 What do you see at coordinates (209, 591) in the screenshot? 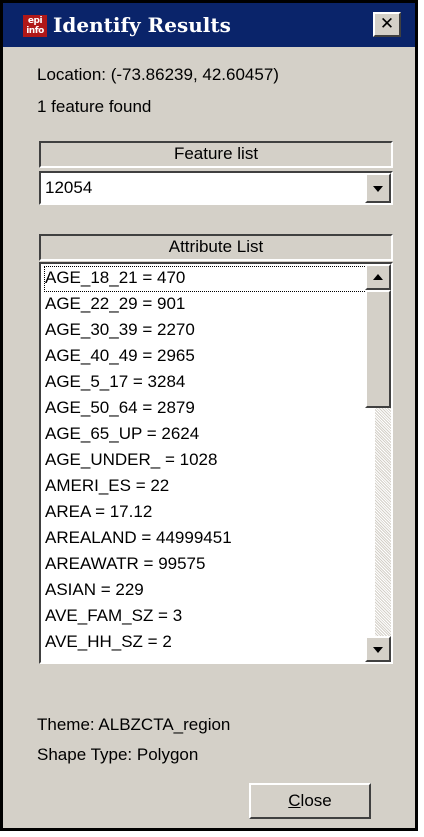
I see `list-item: ASIAN = 229` at bounding box center [209, 591].